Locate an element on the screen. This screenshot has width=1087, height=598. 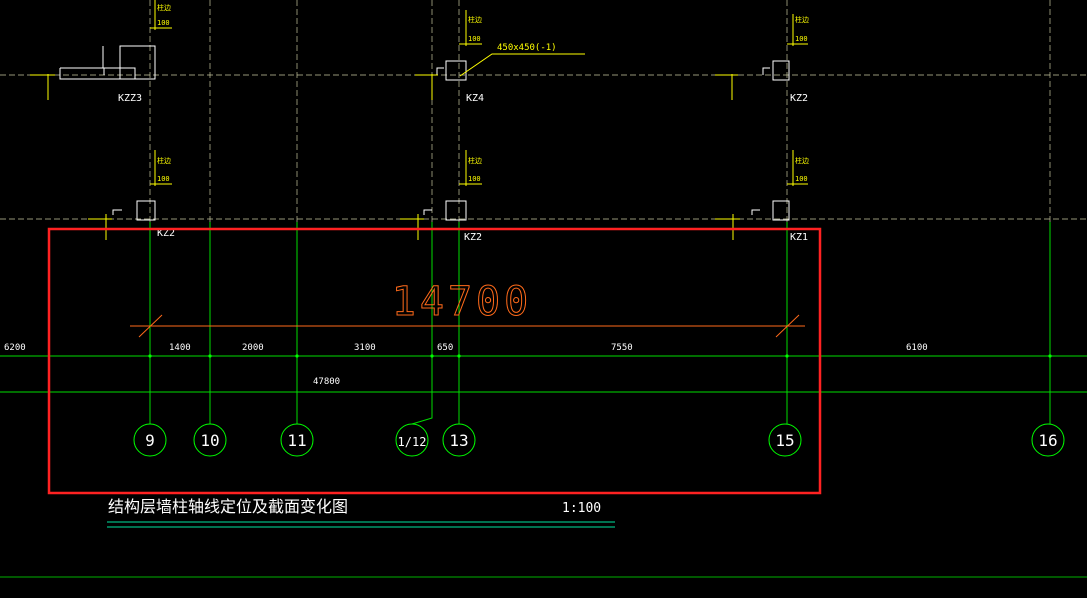
axis-spacing: 6200 is located at coordinates (15, 348).